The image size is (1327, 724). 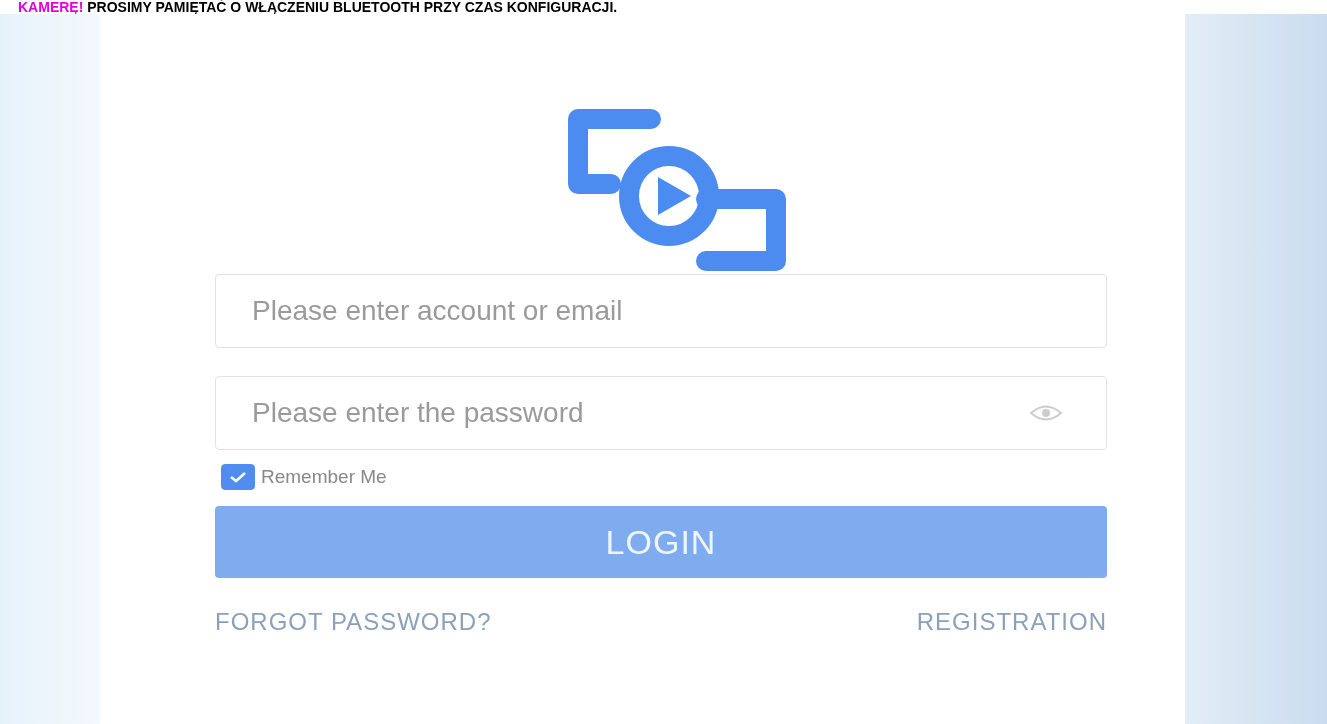 I want to click on text-link: REGISTRATION, so click(x=1011, y=622).